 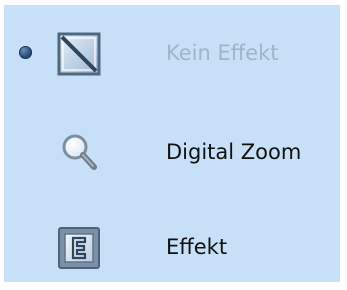 What do you see at coordinates (197, 247) in the screenshot?
I see `menu-item-label: Effekt` at bounding box center [197, 247].